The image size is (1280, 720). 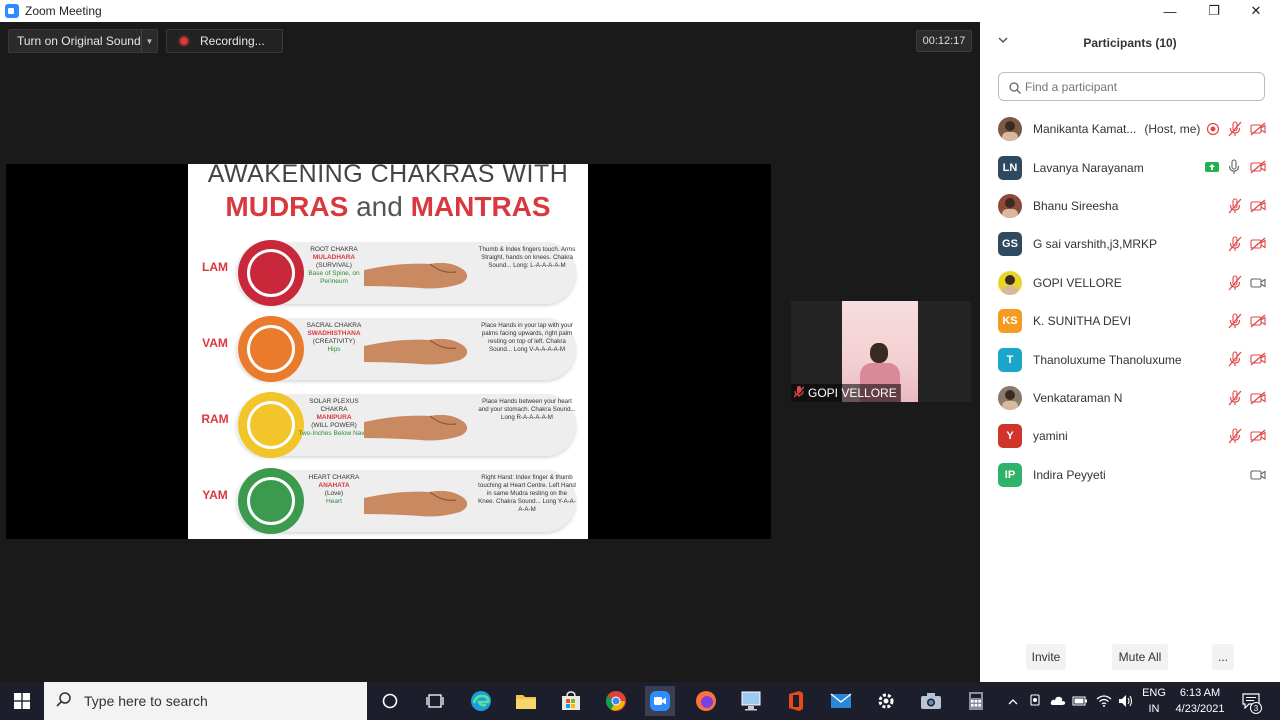 I want to click on battery-icon, so click(x=1080, y=701).